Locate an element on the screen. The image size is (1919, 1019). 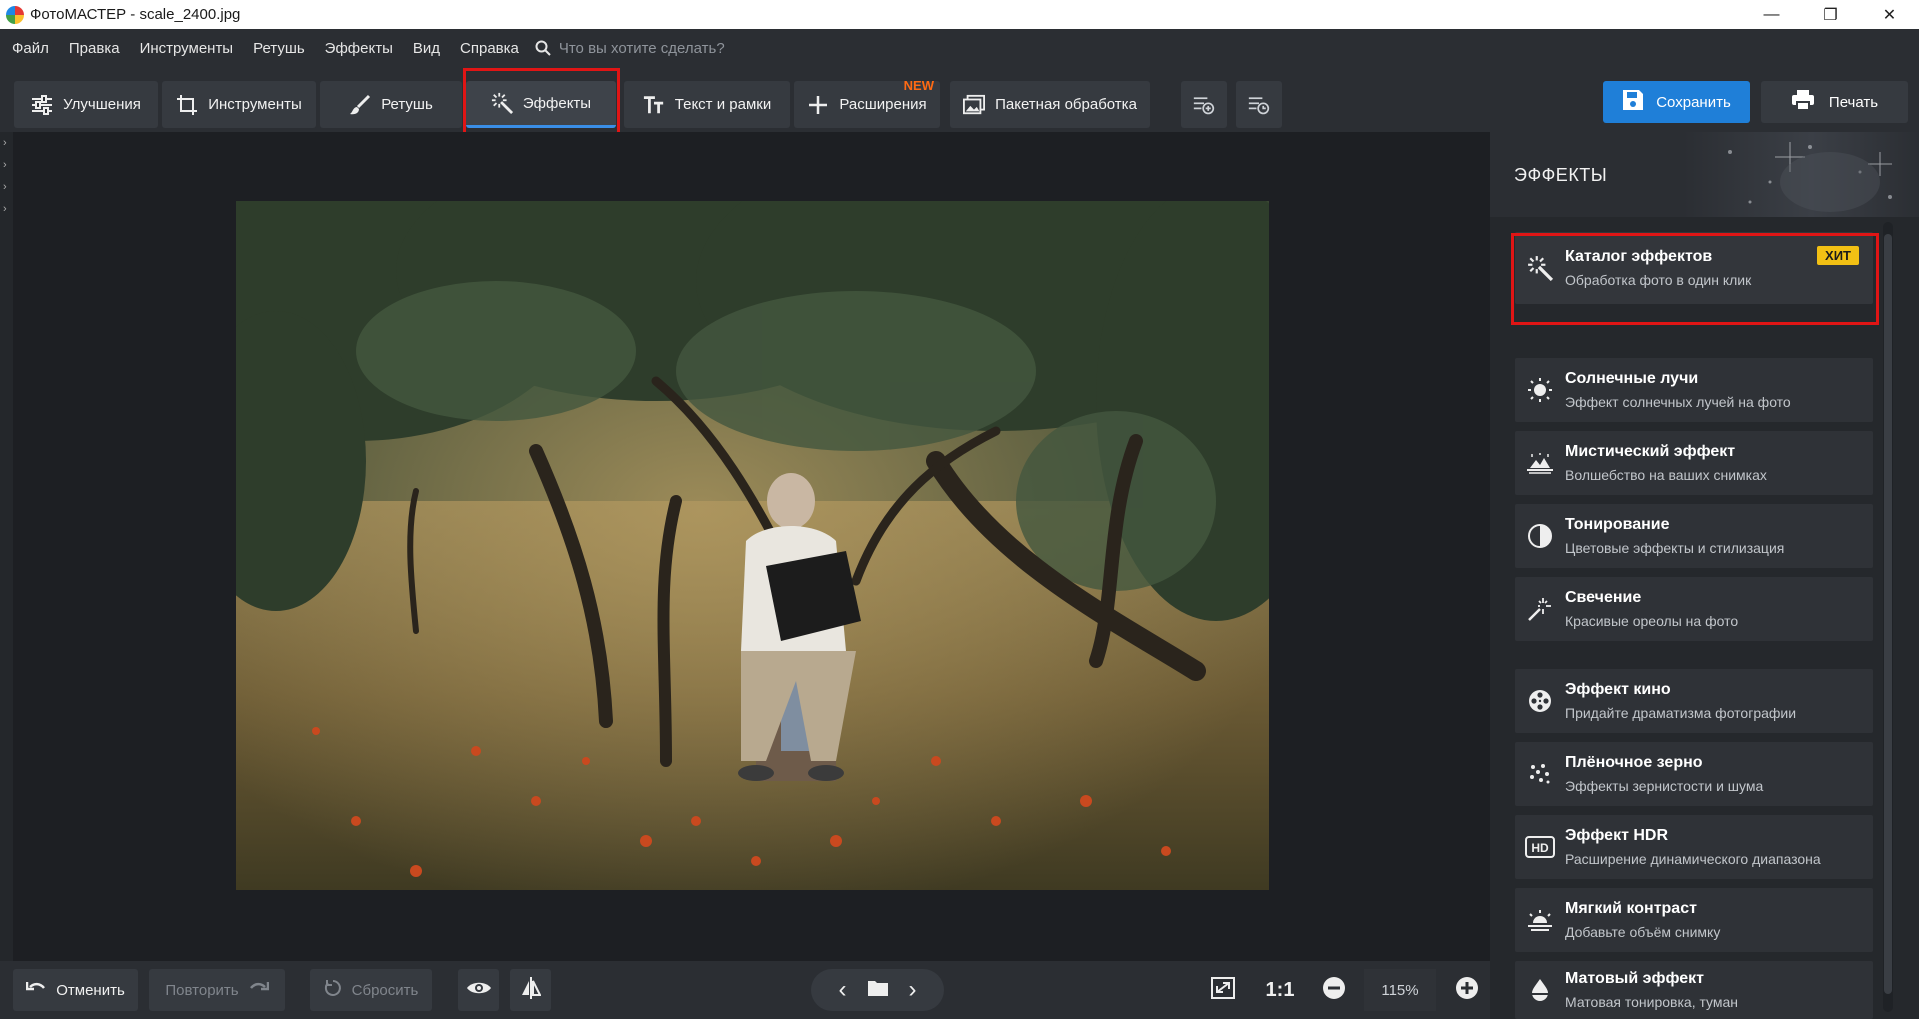
menu-retouch: Ретушь is located at coordinates (279, 48).